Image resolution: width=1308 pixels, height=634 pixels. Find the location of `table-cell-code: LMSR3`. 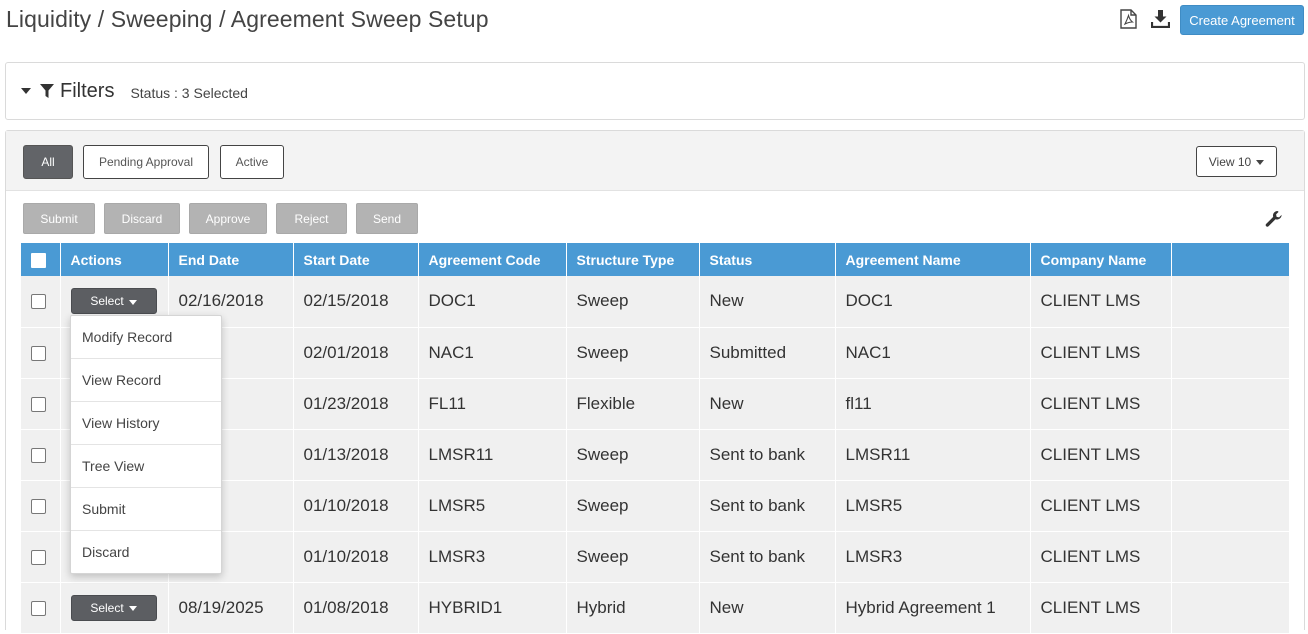

table-cell-code: LMSR3 is located at coordinates (492, 557).